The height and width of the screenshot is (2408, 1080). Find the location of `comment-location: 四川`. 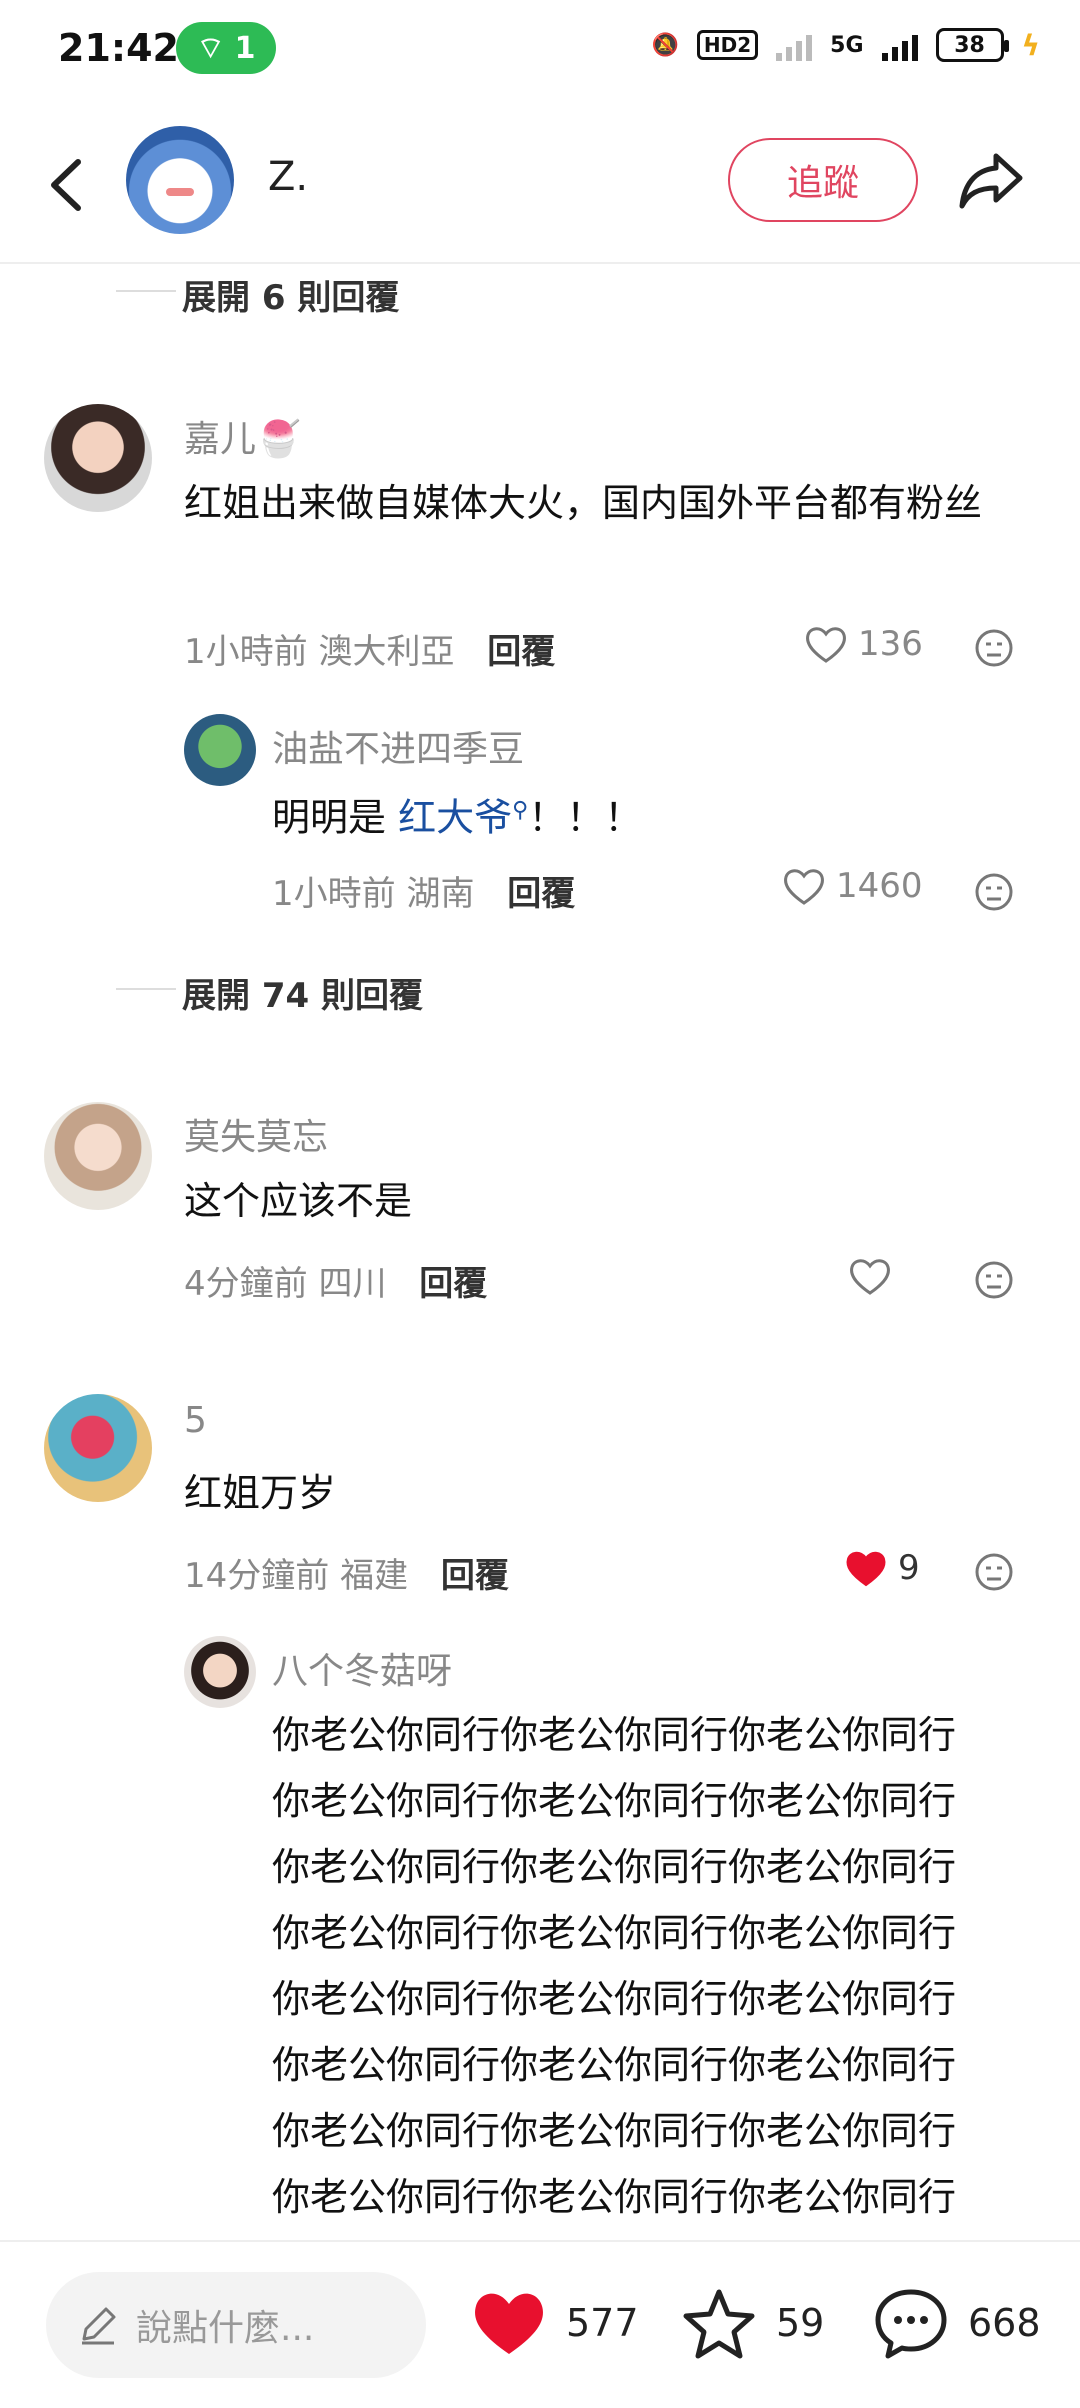

comment-location: 四川 is located at coordinates (352, 1284).